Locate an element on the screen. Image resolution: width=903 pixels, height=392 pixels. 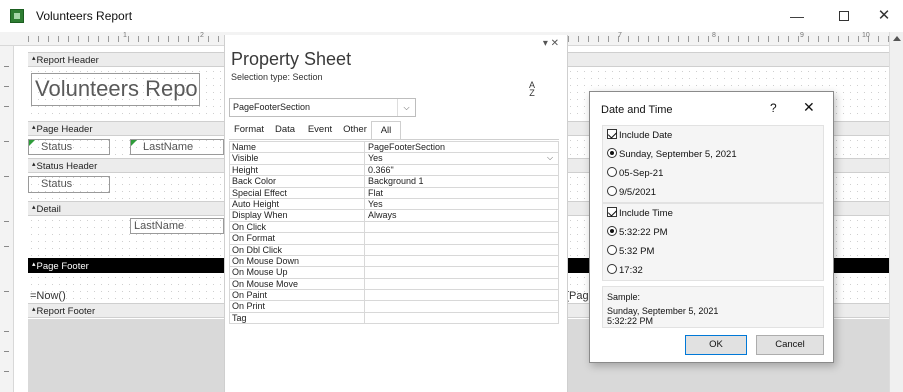
property-value-text: PageFooterSection is located at coordinates (407, 147).